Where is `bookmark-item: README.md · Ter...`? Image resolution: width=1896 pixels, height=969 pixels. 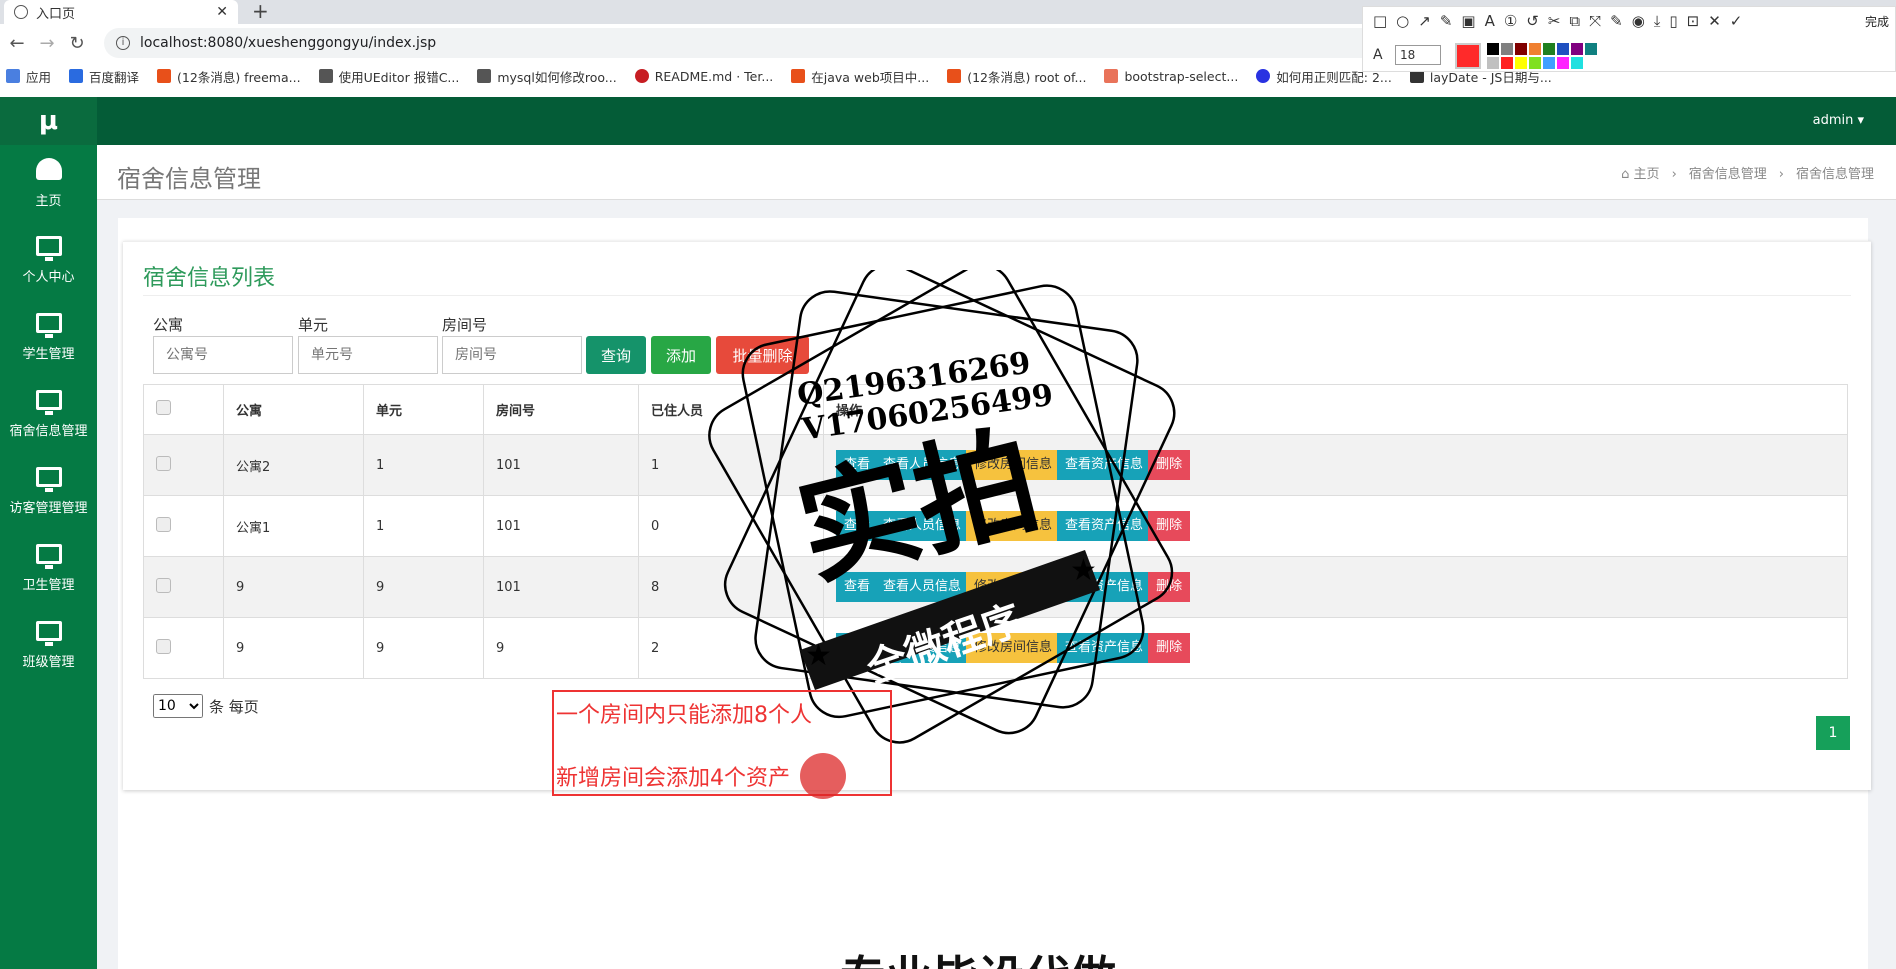 bookmark-item: README.md · Ter... is located at coordinates (703, 76).